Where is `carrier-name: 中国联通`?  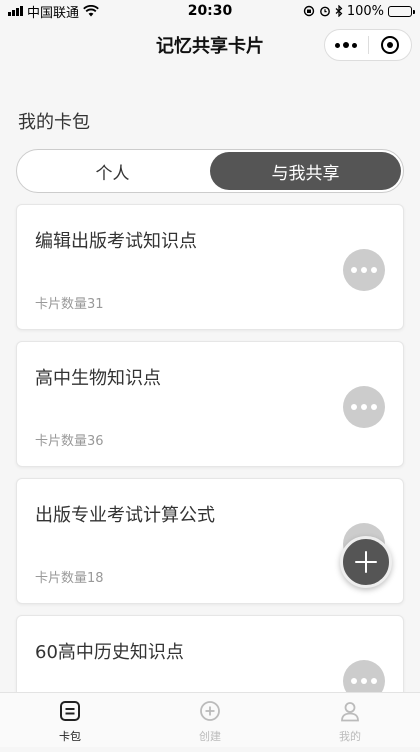
carrier-name: 中国联通 is located at coordinates (53, 13).